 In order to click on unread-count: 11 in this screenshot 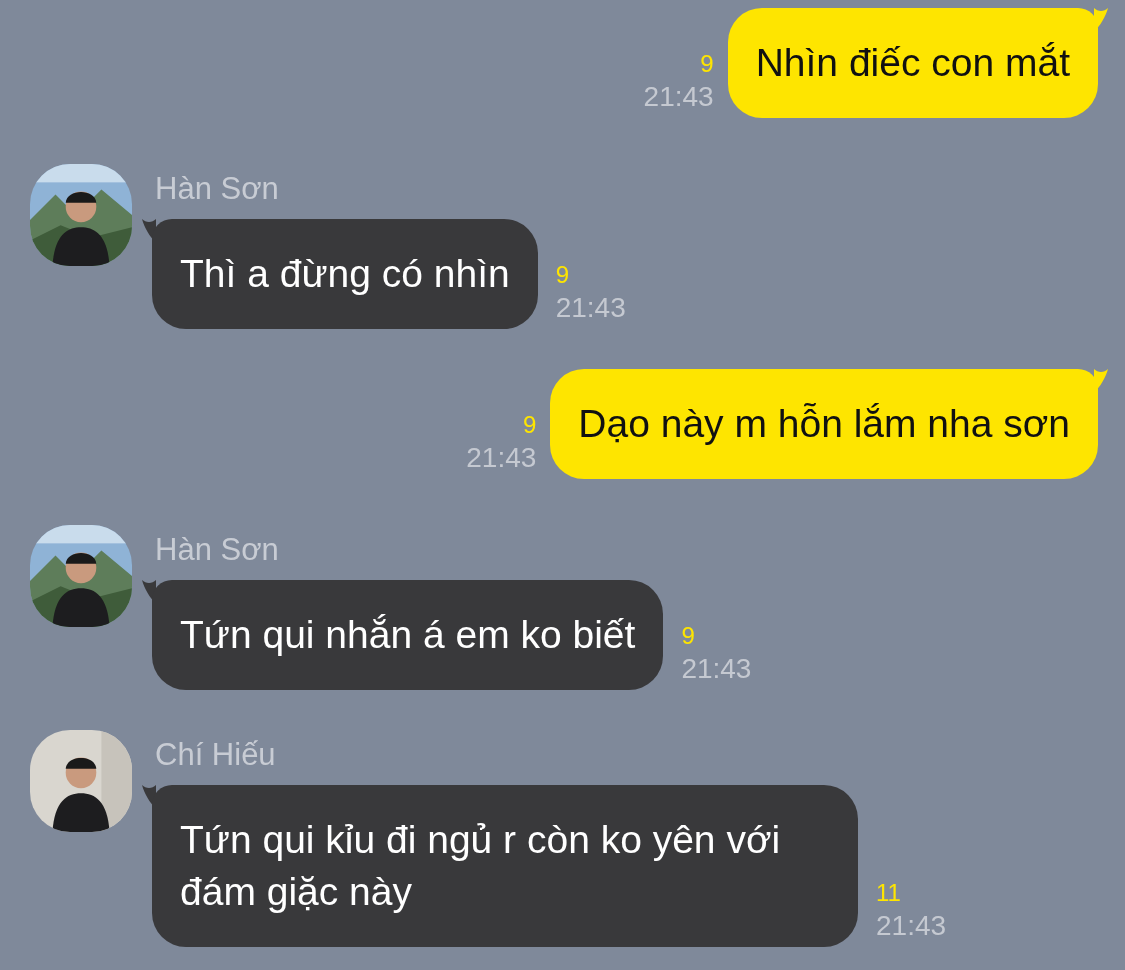, I will do `click(888, 893)`.